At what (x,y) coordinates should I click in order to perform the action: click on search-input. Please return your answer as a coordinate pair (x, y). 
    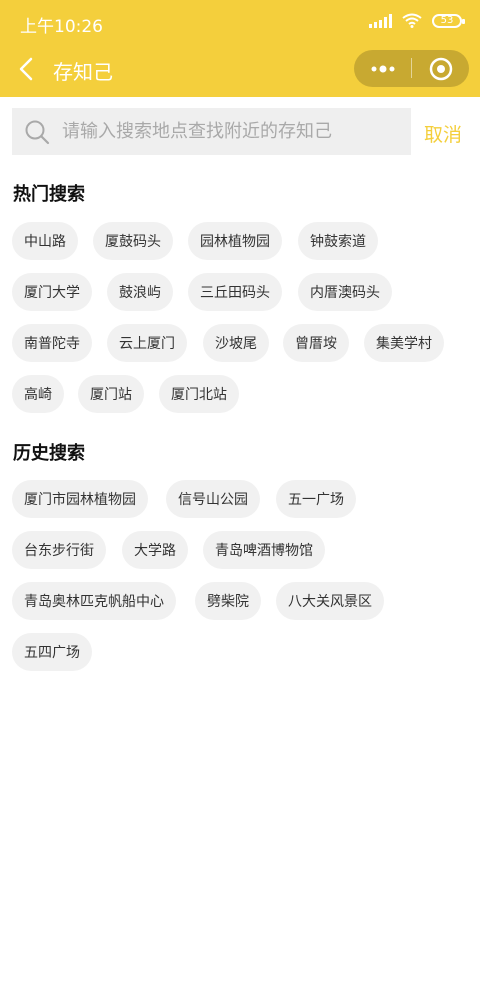
    Looking at the image, I should click on (227, 131).